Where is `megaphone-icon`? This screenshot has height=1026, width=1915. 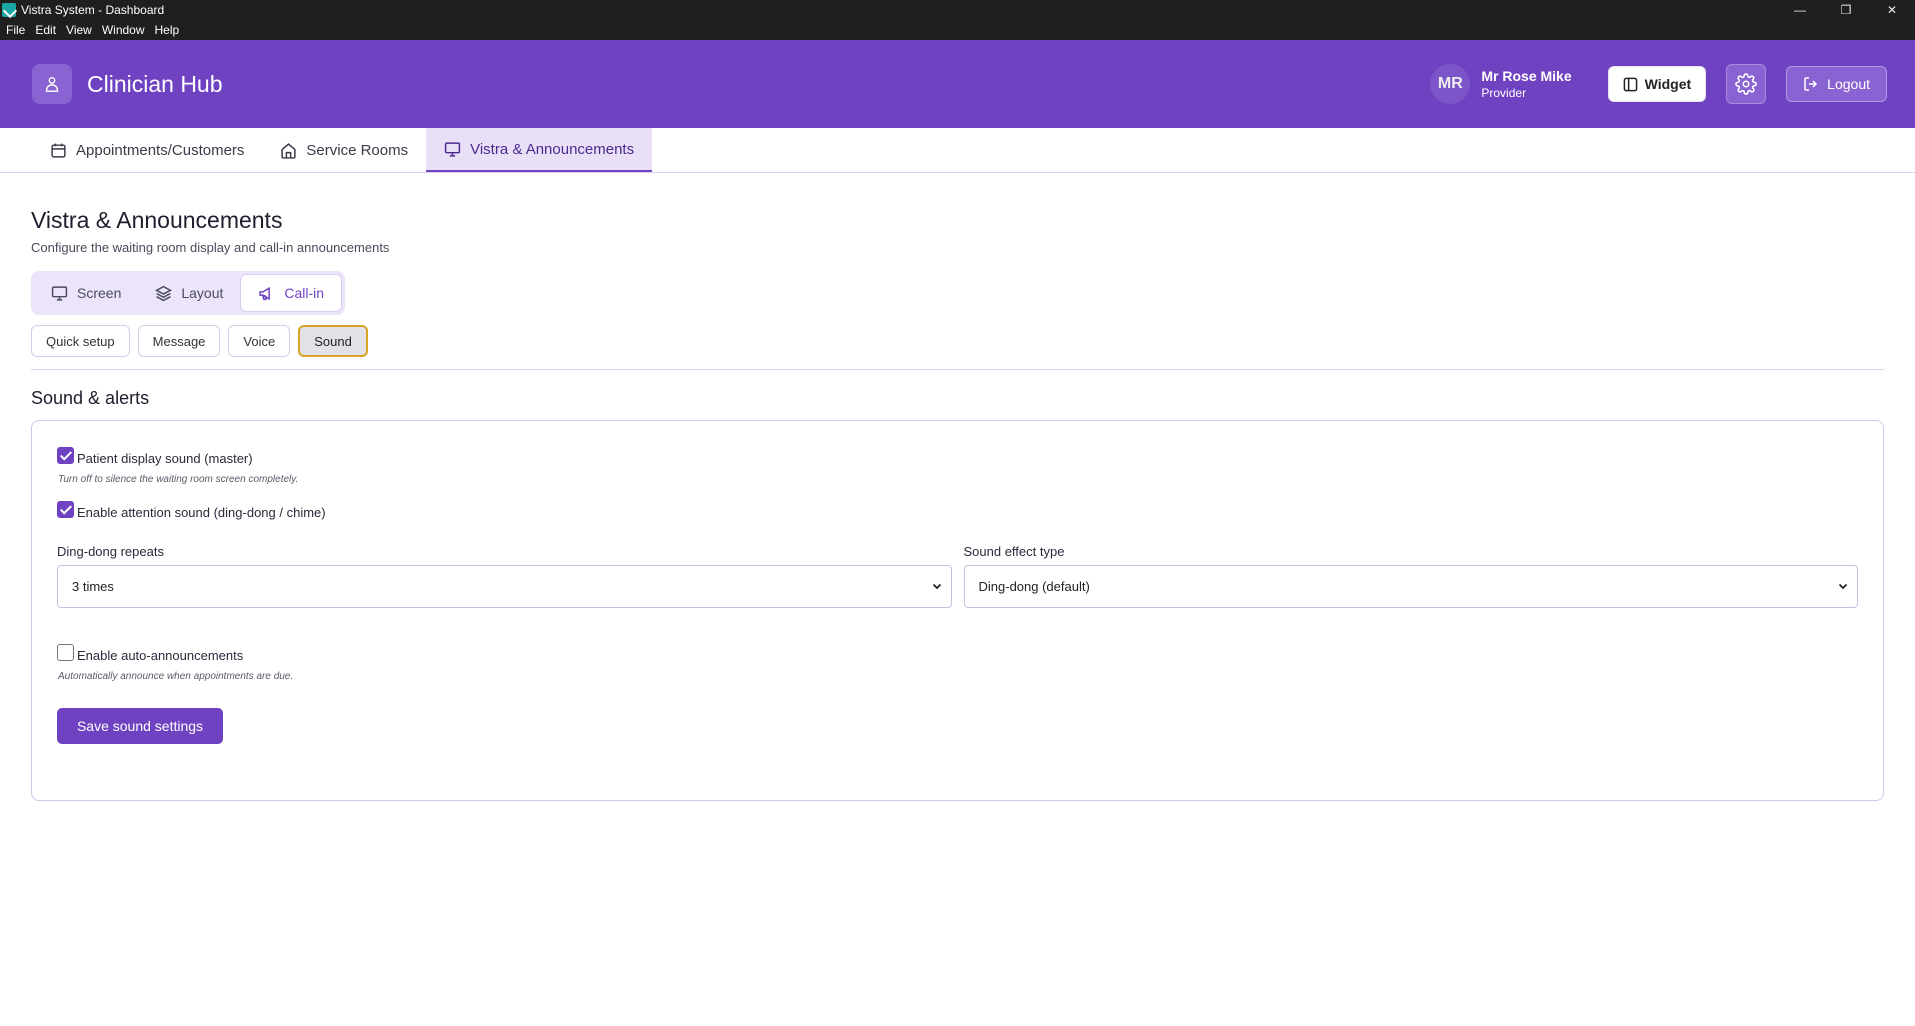
megaphone-icon is located at coordinates (265, 293).